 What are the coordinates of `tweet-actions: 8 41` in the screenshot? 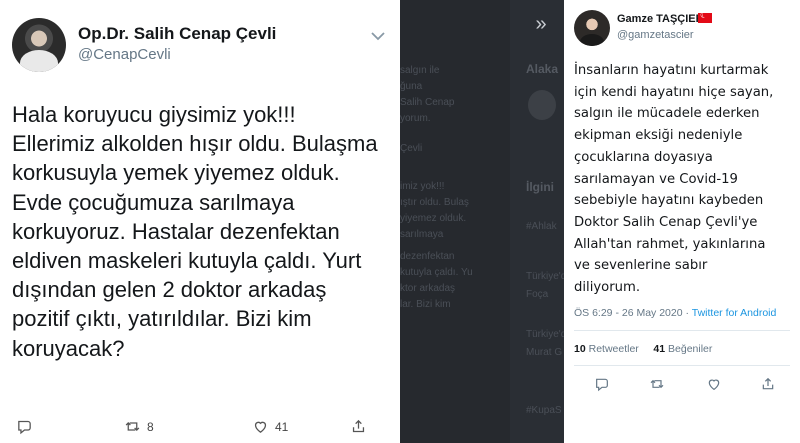 It's located at (200, 427).